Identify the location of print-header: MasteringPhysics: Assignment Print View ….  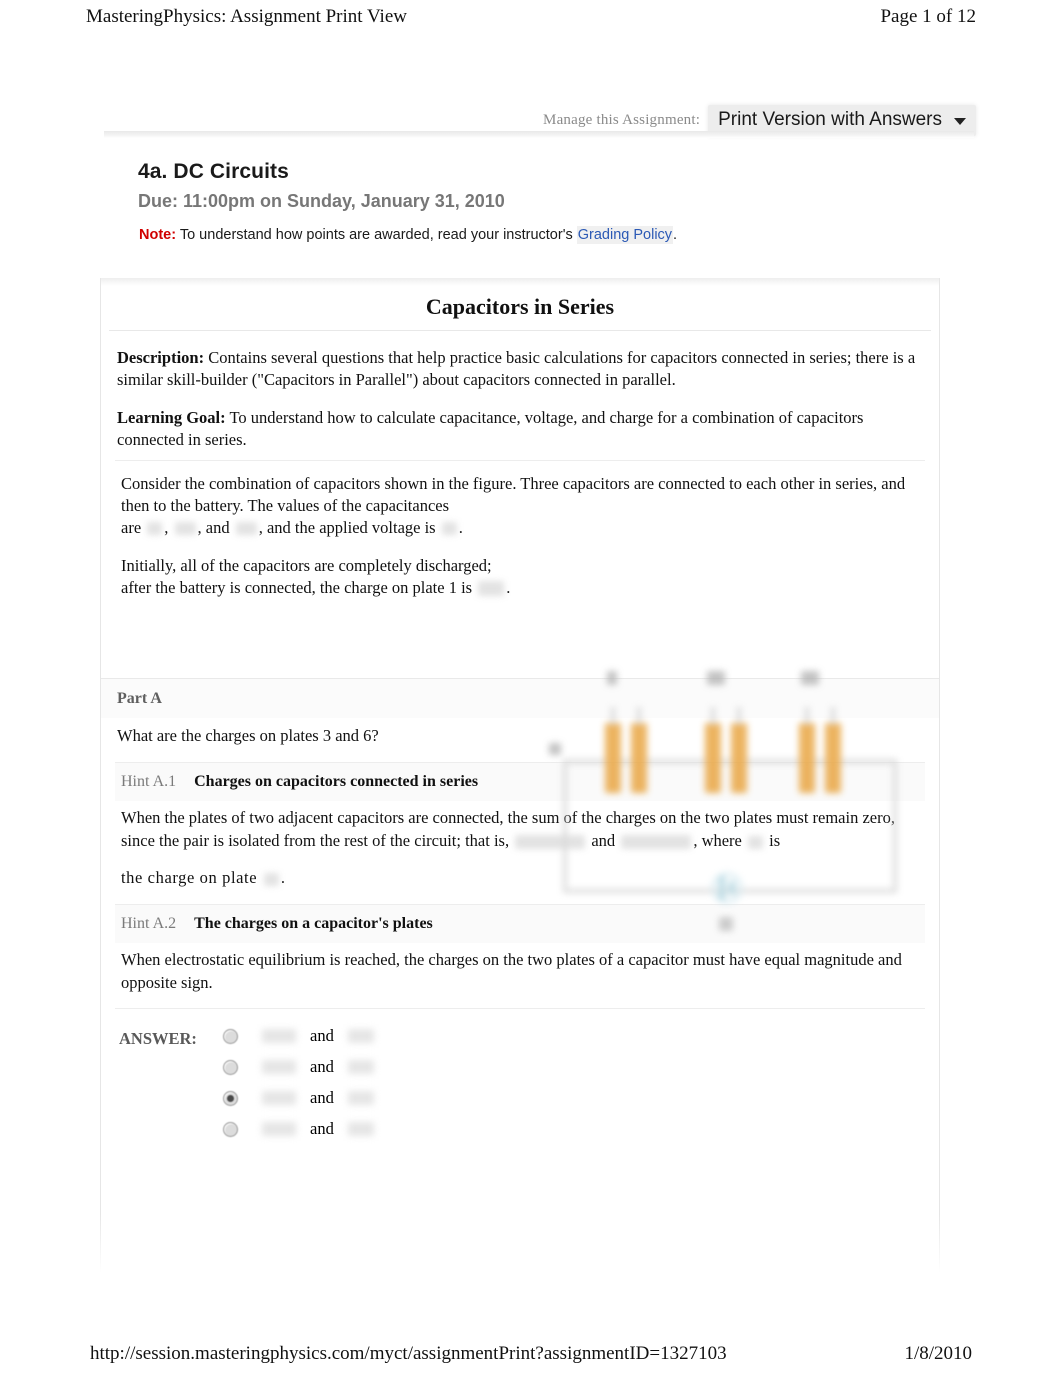
(531, 17).